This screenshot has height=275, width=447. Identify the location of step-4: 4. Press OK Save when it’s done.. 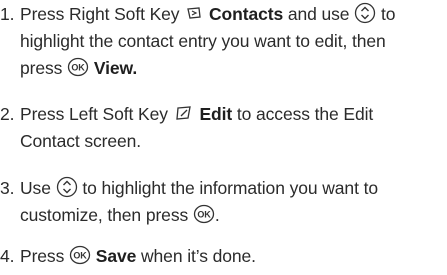
(223, 256).